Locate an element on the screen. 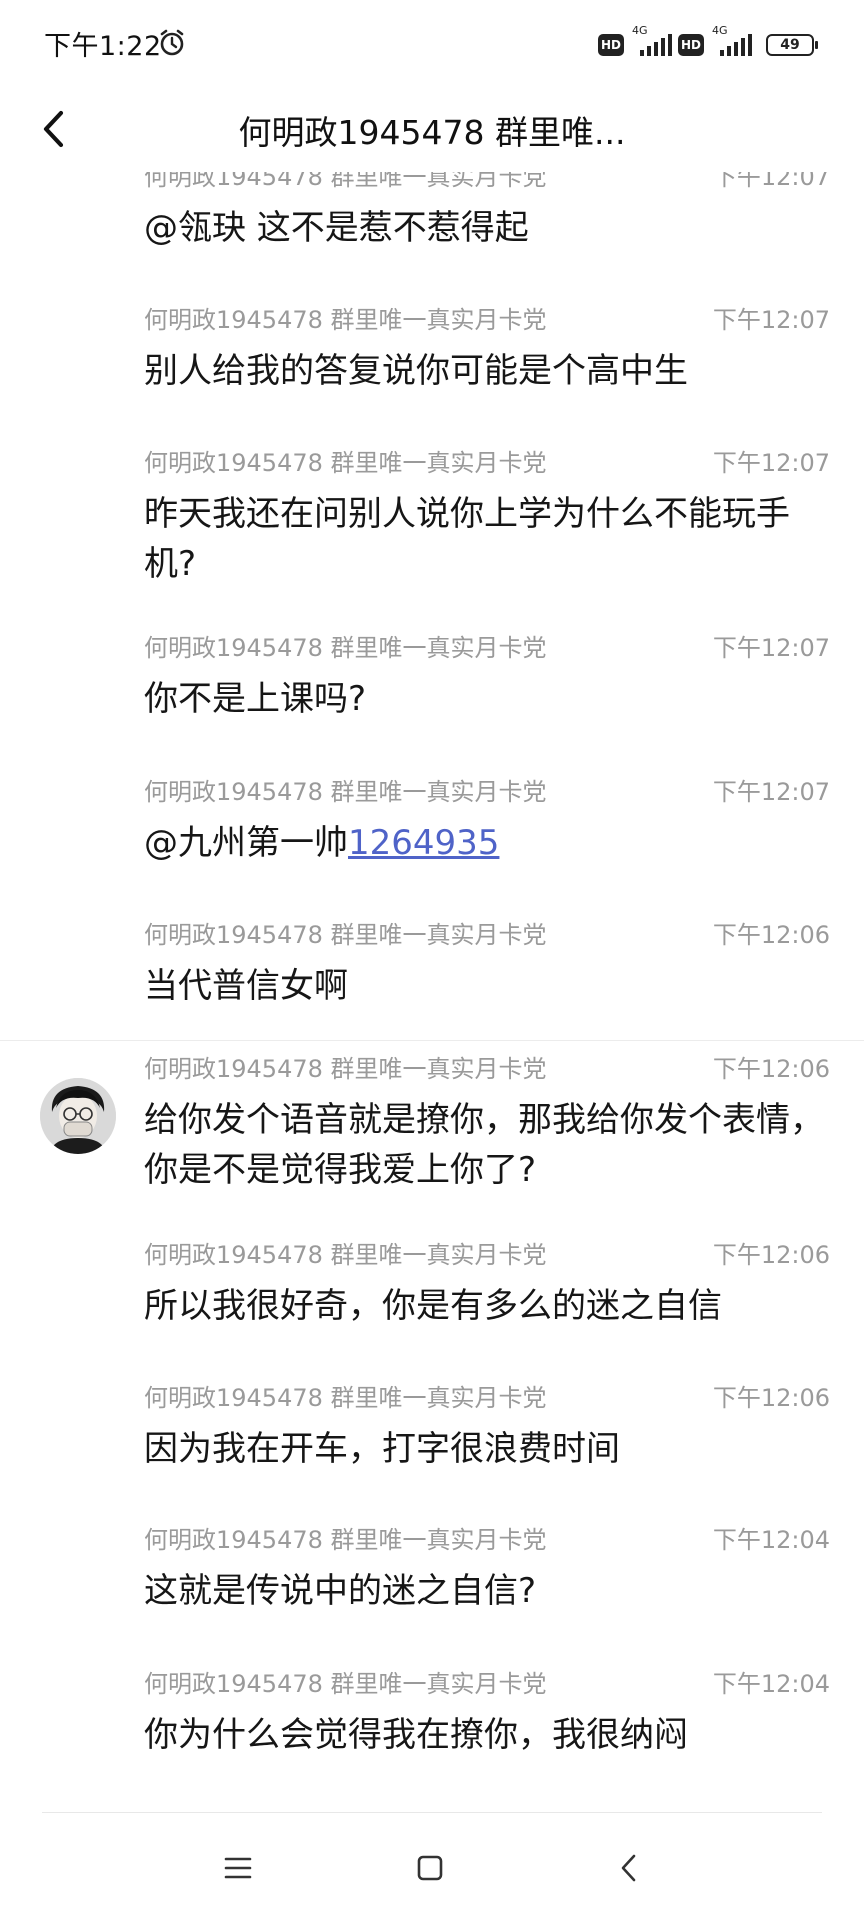 This screenshot has width=864, height=1920. message-item: 何明政1945478 群里唯一真实月卡党 下午12:06 当代普信女啊 is located at coordinates (487, 963).